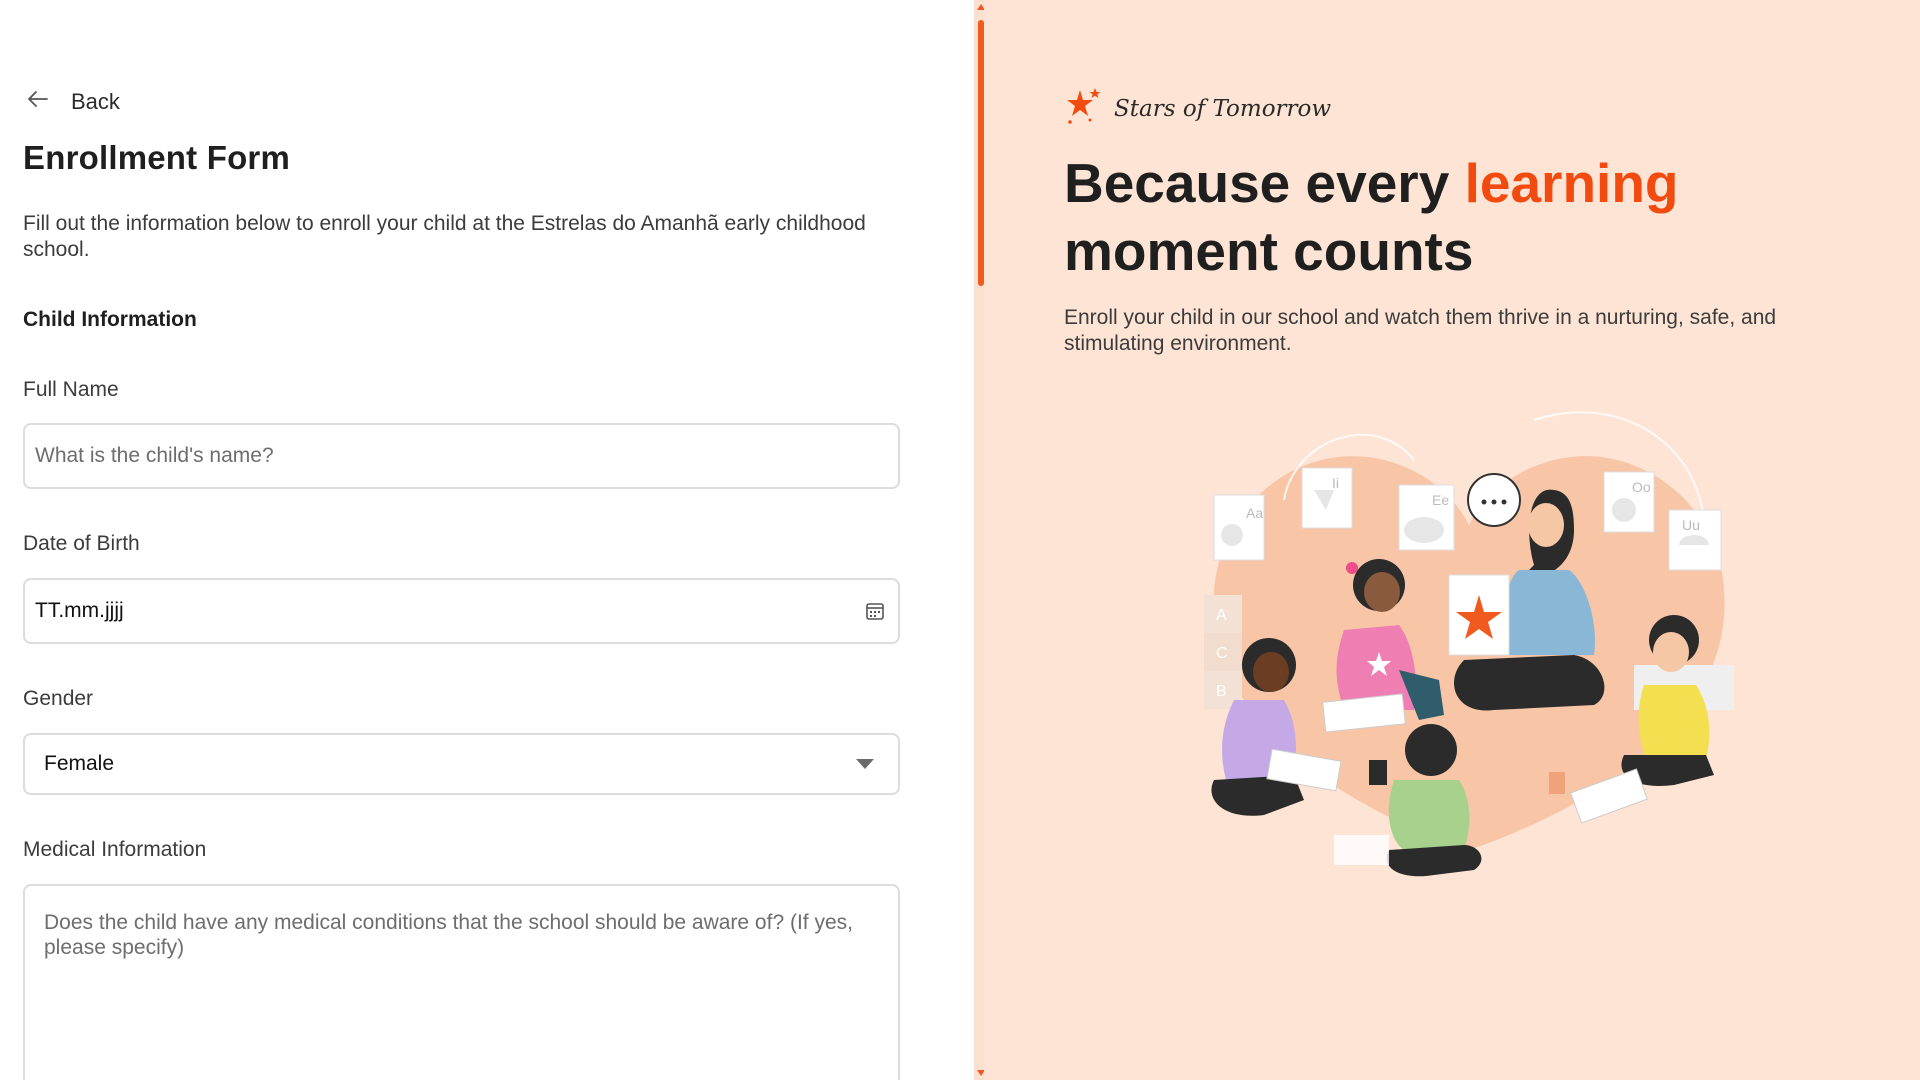 The height and width of the screenshot is (1080, 1920). Describe the element at coordinates (1221, 691) in the screenshot. I see `block-b: B` at that location.